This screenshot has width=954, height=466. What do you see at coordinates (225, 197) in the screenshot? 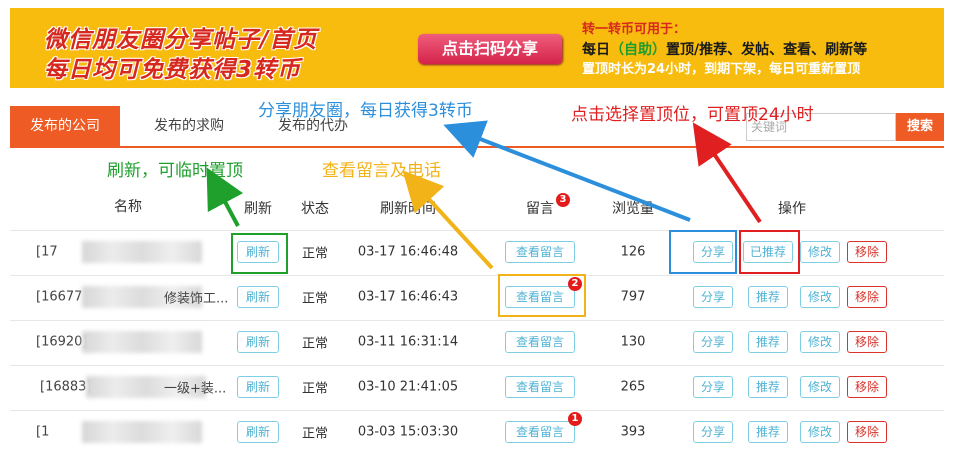
I see `refresh-arrow` at bounding box center [225, 197].